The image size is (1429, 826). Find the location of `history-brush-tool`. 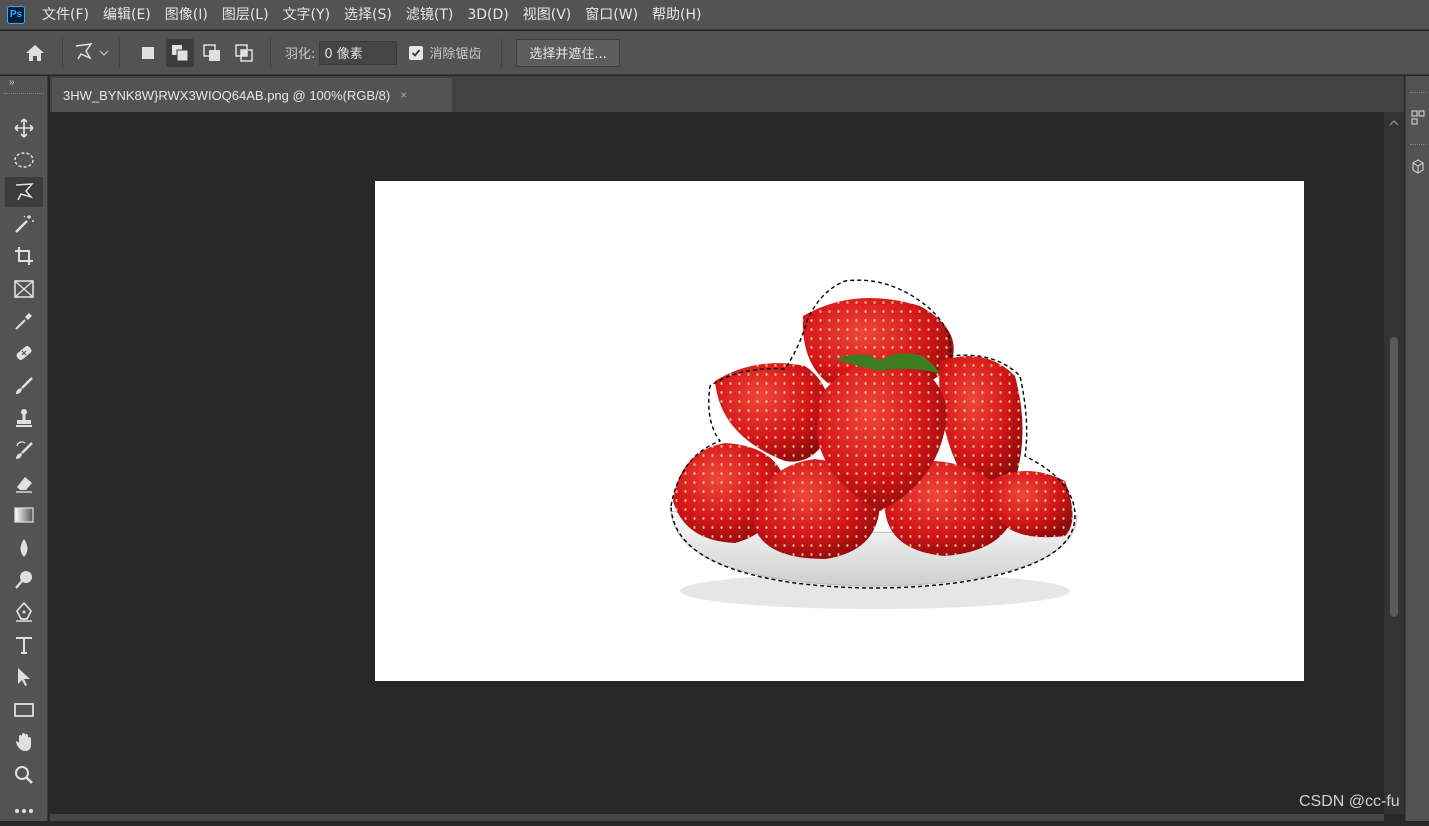

history-brush-tool is located at coordinates (24, 451).